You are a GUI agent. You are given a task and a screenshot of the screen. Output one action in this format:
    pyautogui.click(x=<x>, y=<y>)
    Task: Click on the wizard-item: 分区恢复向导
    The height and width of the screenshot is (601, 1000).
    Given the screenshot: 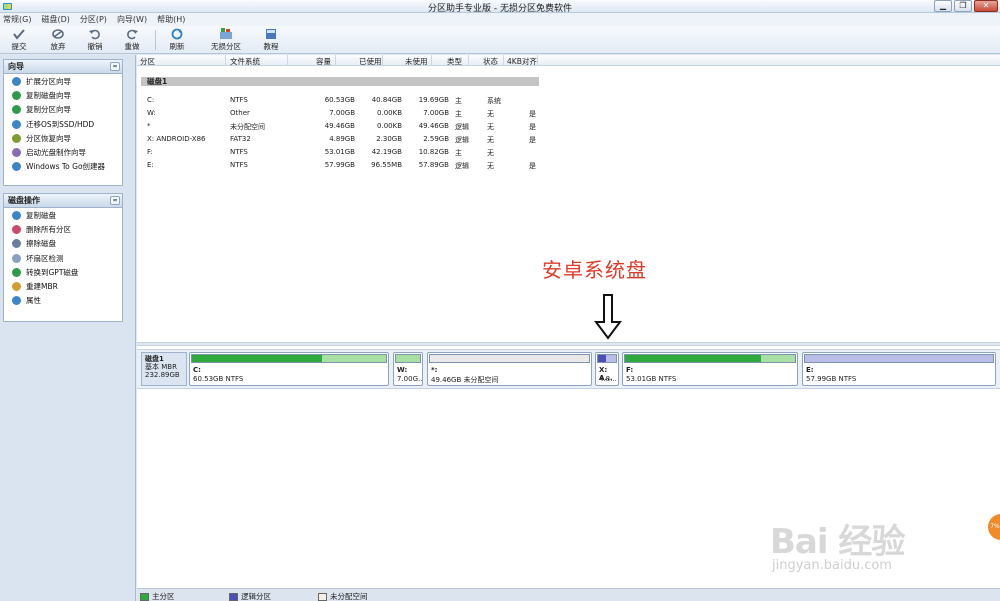 What is the action you would take?
    pyautogui.click(x=63, y=138)
    